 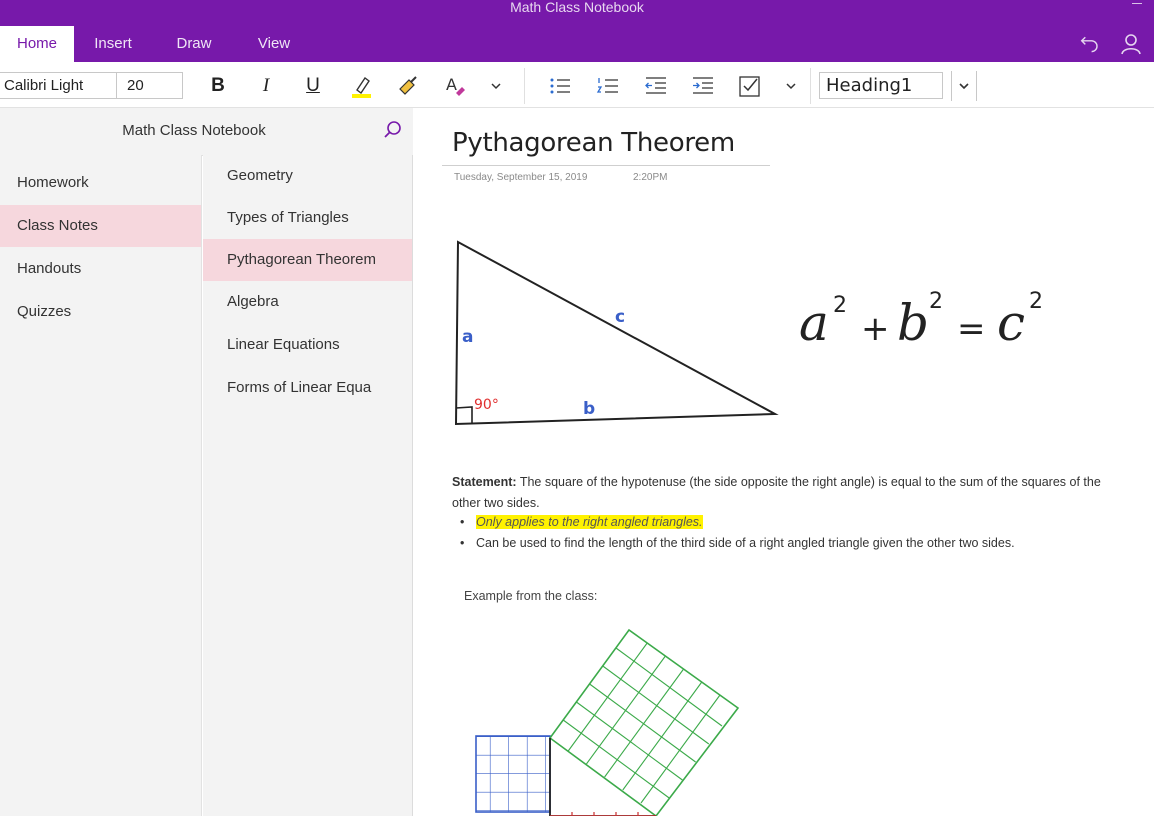 I want to click on checkbox-tag-icon, so click(x=749, y=86).